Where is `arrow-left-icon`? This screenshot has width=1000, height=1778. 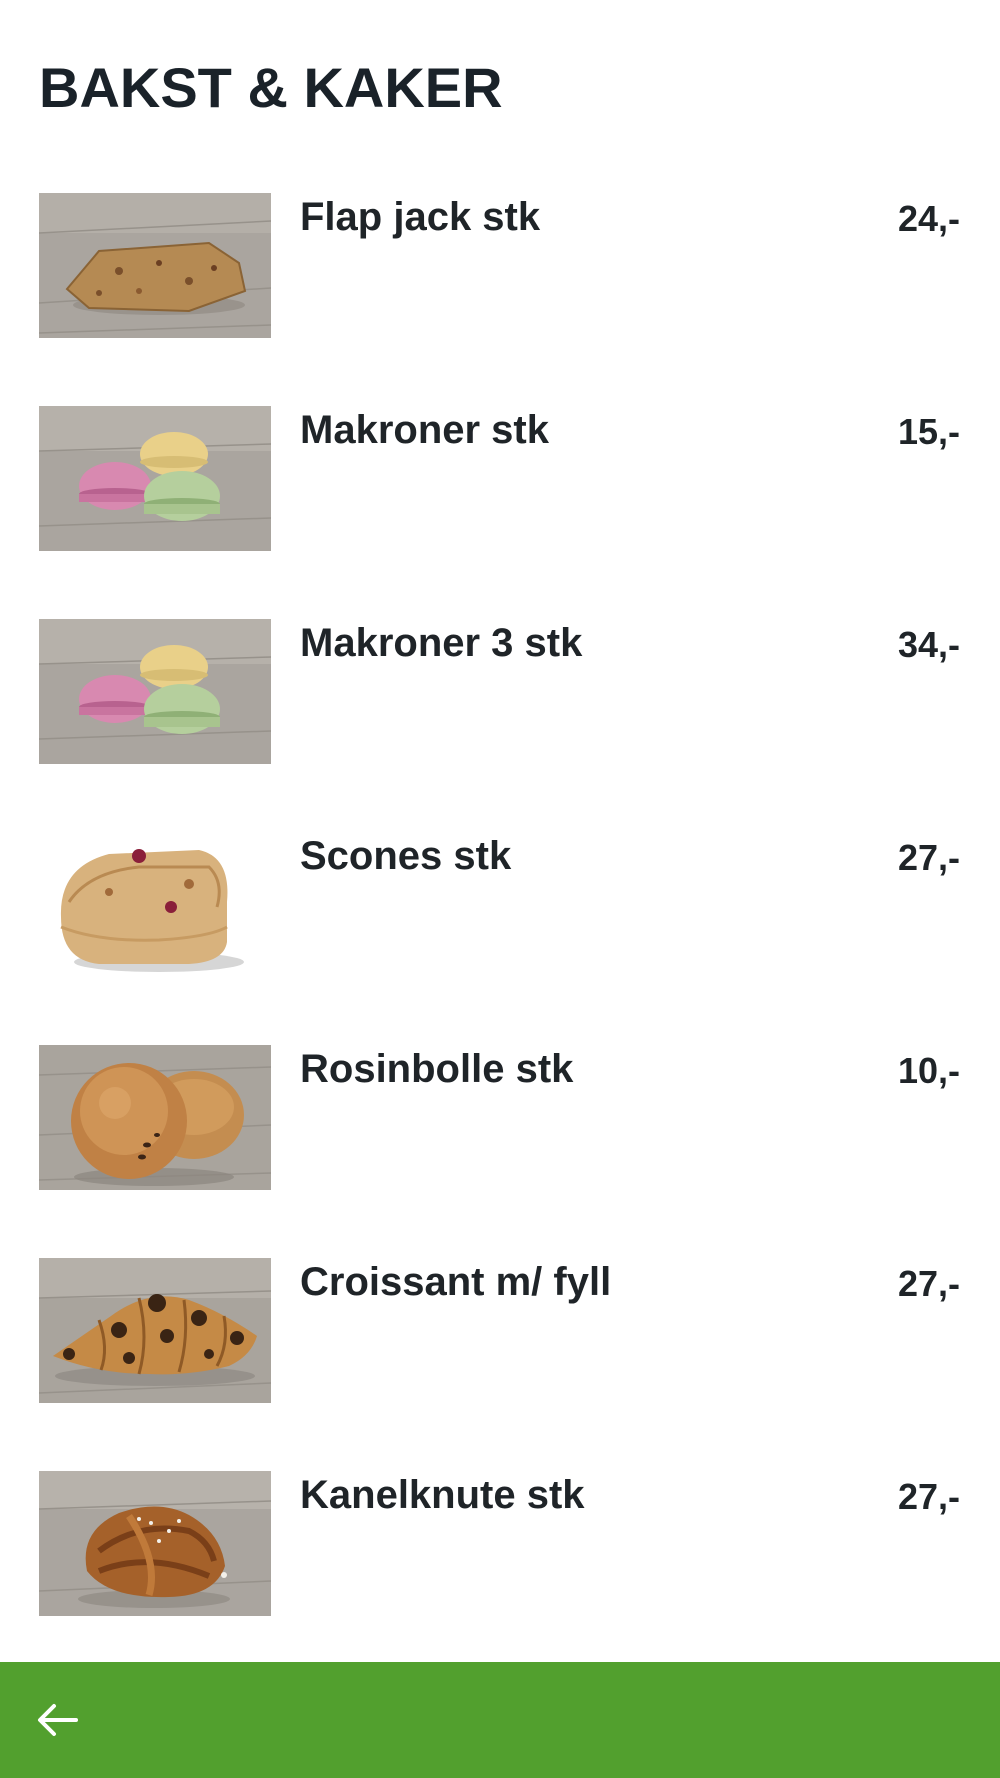 arrow-left-icon is located at coordinates (58, 1720).